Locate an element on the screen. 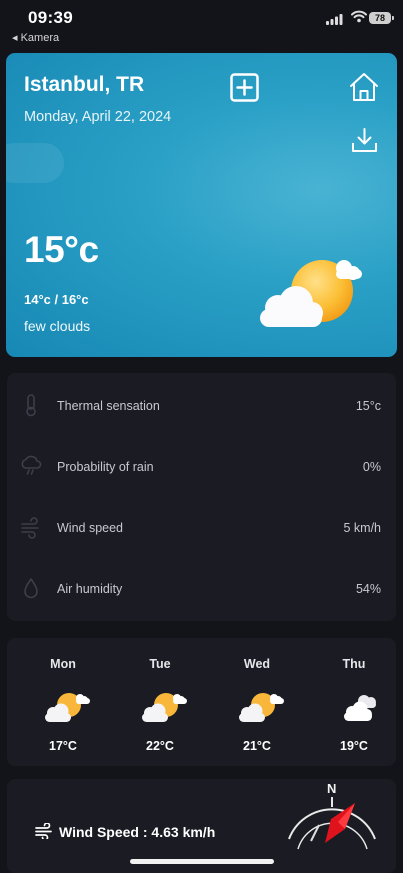 The height and width of the screenshot is (873, 403). detail-value: 0% is located at coordinates (371, 467).